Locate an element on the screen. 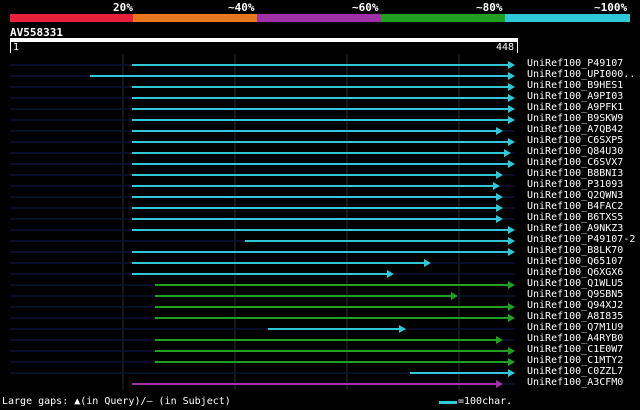 This screenshot has width=640, height=410. hit-label: UniRef100_B8BNI3 is located at coordinates (575, 173).